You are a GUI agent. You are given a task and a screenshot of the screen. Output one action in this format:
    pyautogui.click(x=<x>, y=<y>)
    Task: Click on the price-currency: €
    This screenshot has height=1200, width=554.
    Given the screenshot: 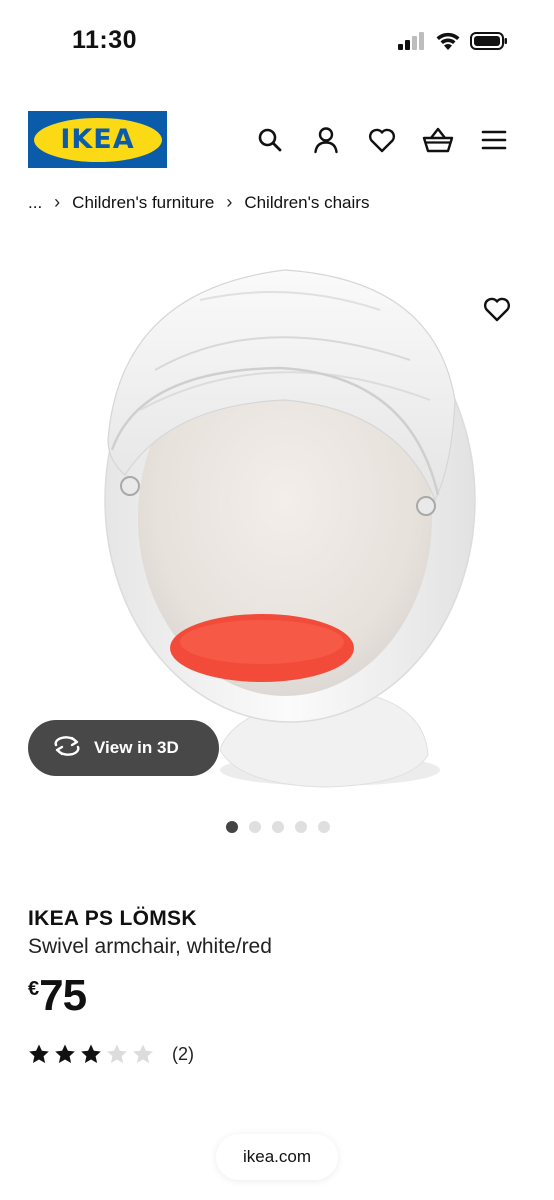 What is the action you would take?
    pyautogui.click(x=34, y=989)
    